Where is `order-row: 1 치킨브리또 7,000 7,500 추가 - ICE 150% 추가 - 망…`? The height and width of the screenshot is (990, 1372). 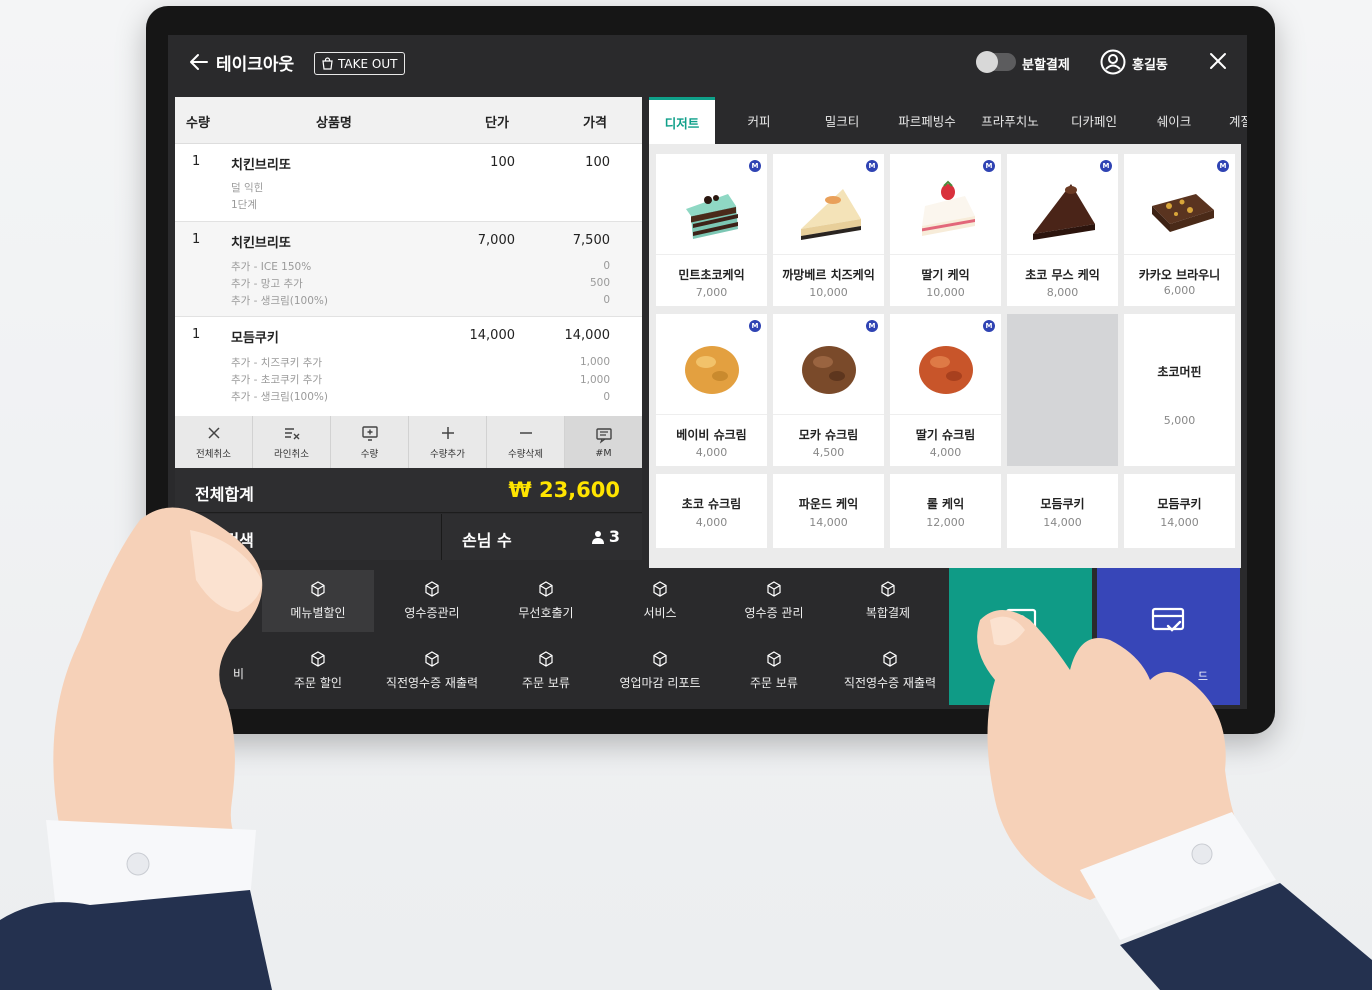 order-row: 1 치킨브리또 7,000 7,500 추가 - ICE 150% 추가 - 망… is located at coordinates (408, 269).